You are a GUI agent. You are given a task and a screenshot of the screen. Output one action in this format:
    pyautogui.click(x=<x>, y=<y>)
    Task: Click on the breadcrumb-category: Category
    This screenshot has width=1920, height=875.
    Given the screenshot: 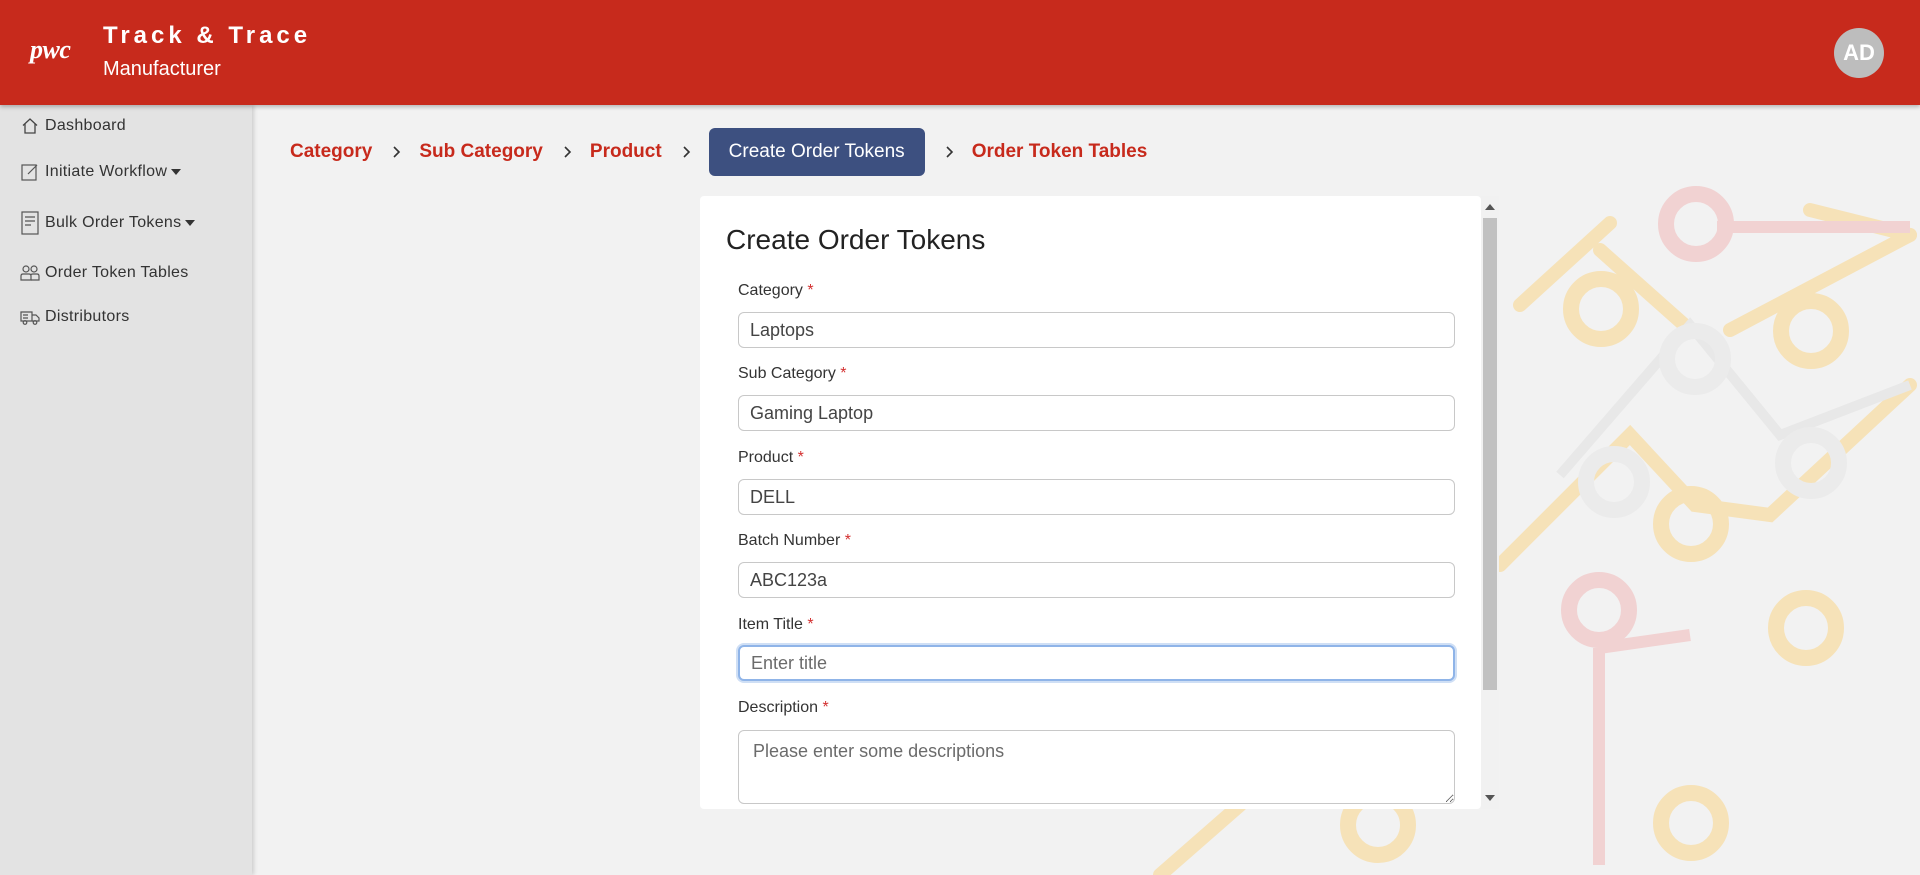 What is the action you would take?
    pyautogui.click(x=331, y=152)
    